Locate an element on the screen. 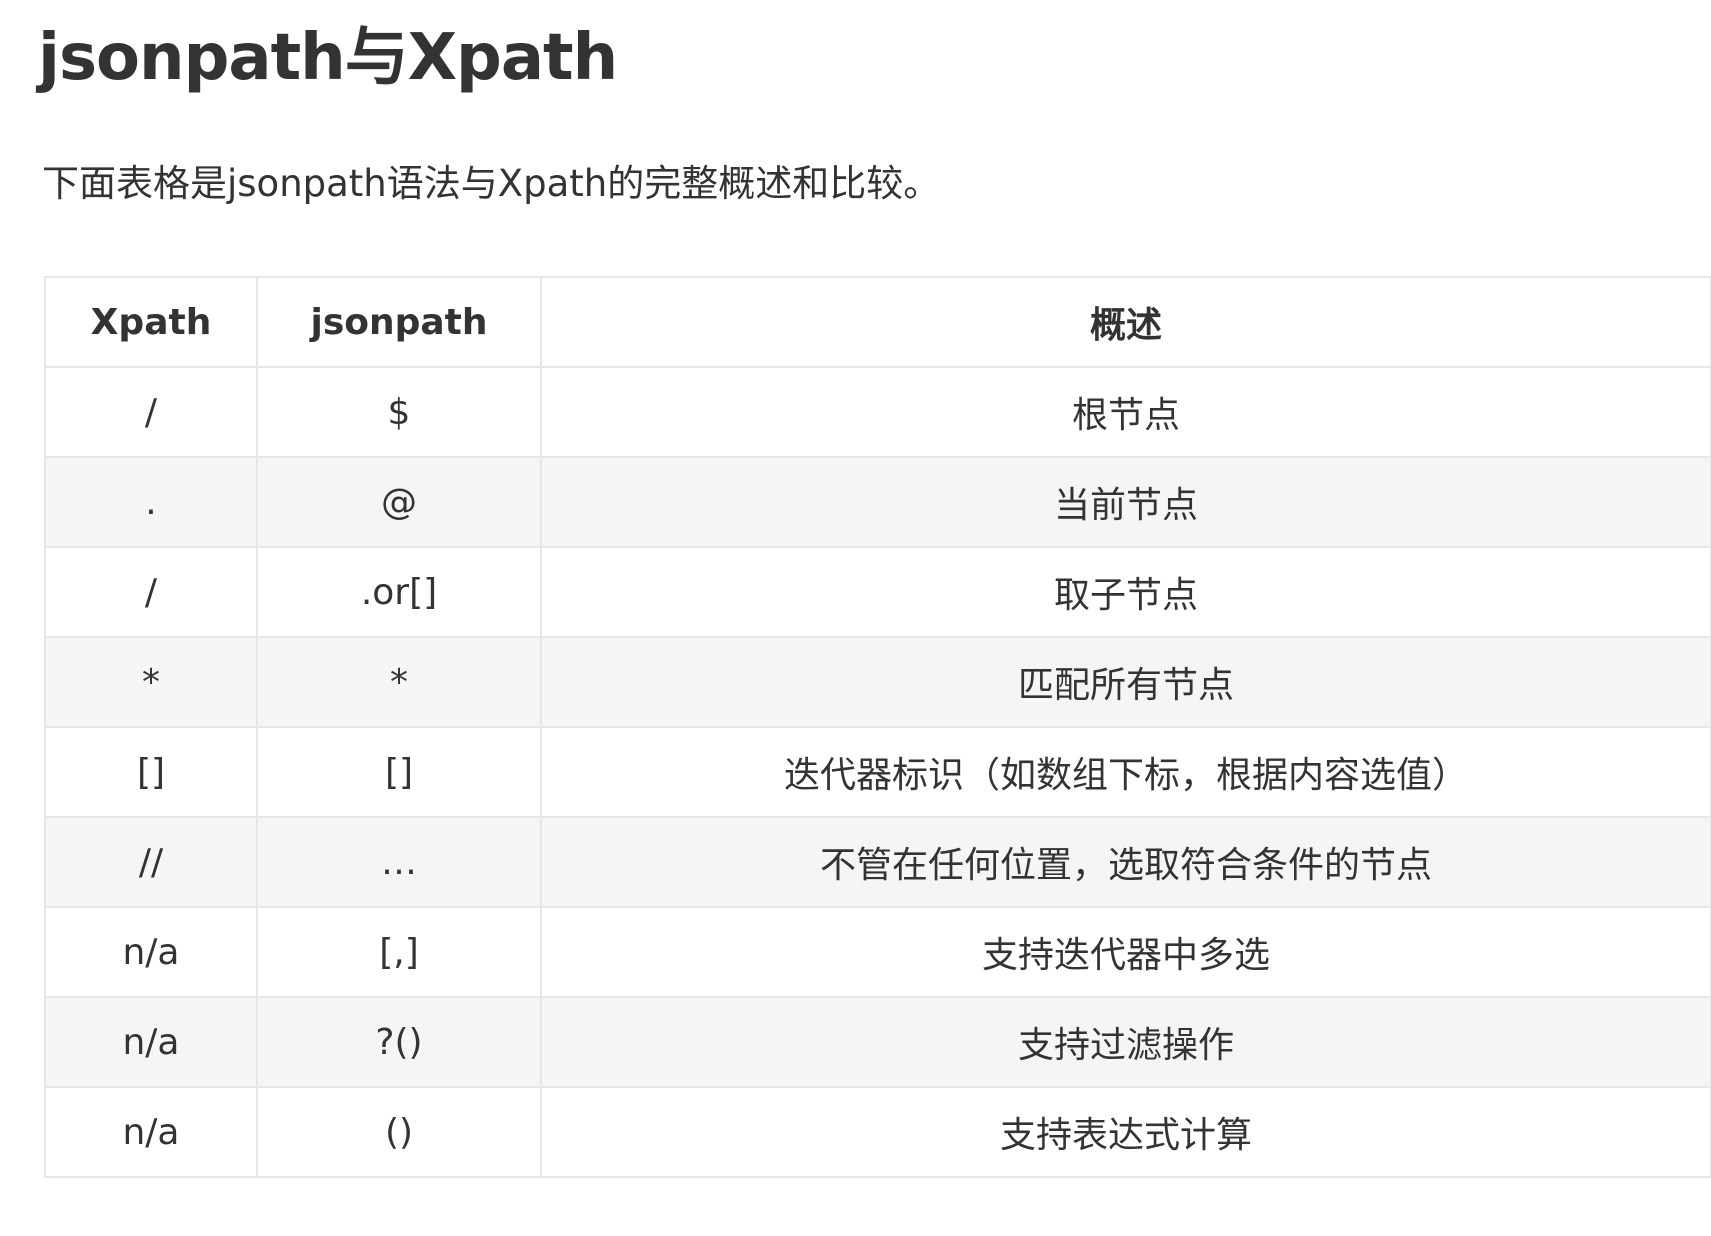 This screenshot has height=1236, width=1711. cell-xpath: [] is located at coordinates (151, 772).